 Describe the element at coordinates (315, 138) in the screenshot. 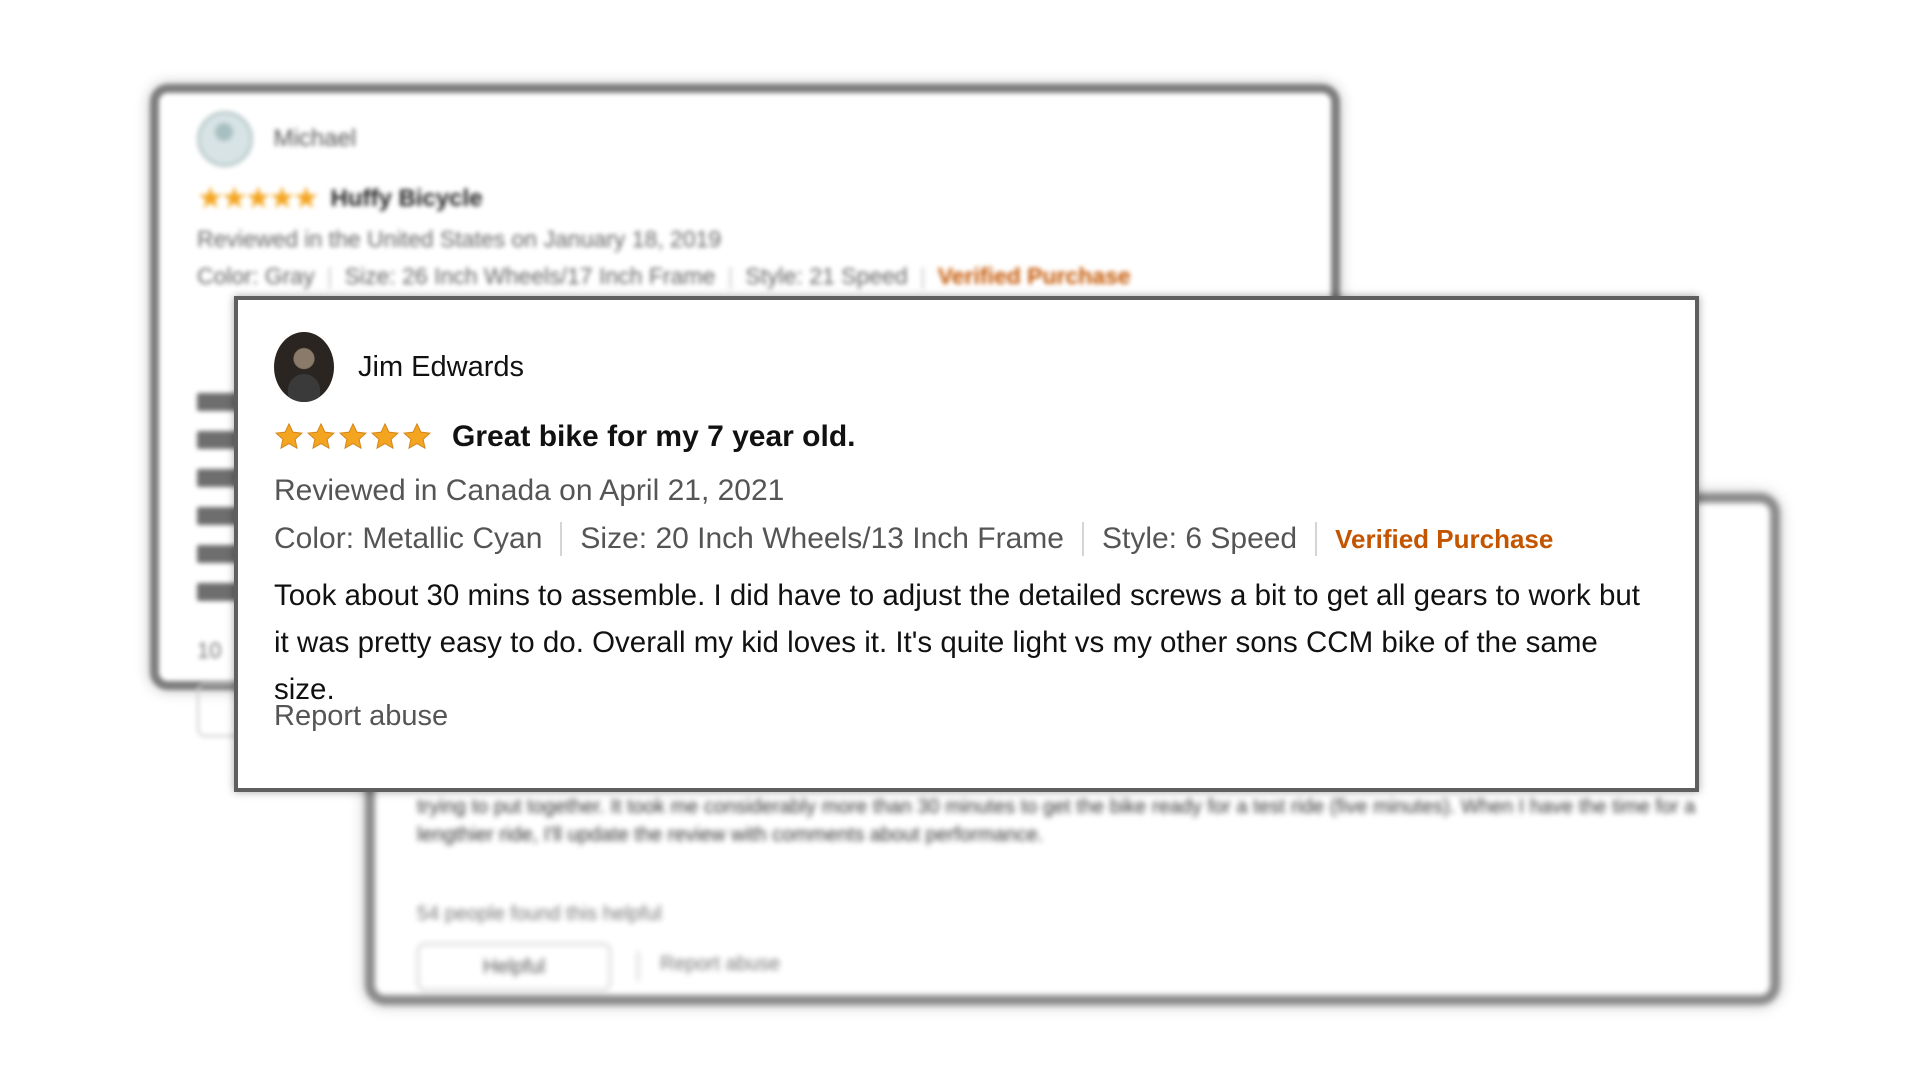

I see `reviewer-name: Michael` at that location.